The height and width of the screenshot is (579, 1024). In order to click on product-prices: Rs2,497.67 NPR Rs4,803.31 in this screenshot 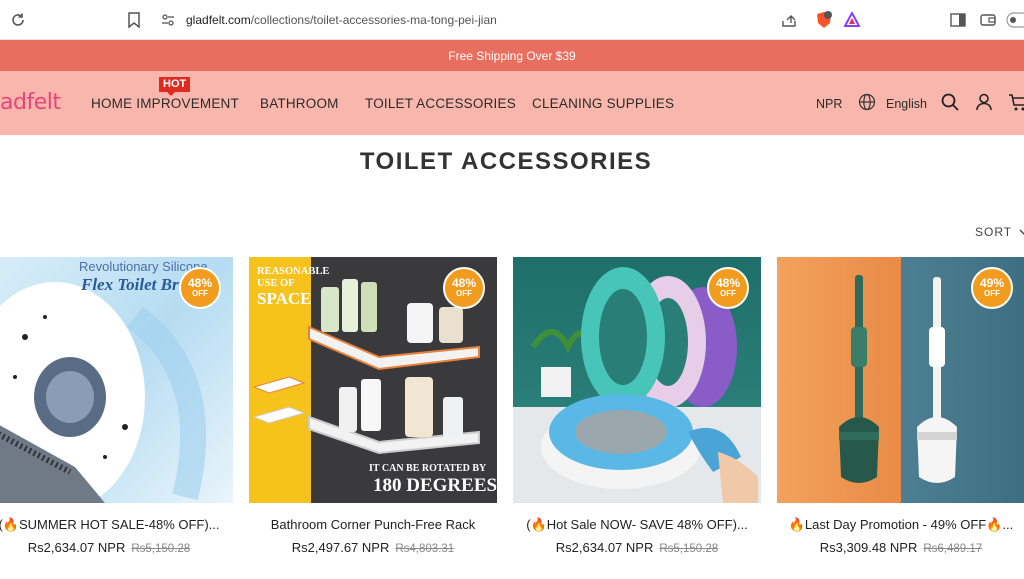, I will do `click(373, 547)`.